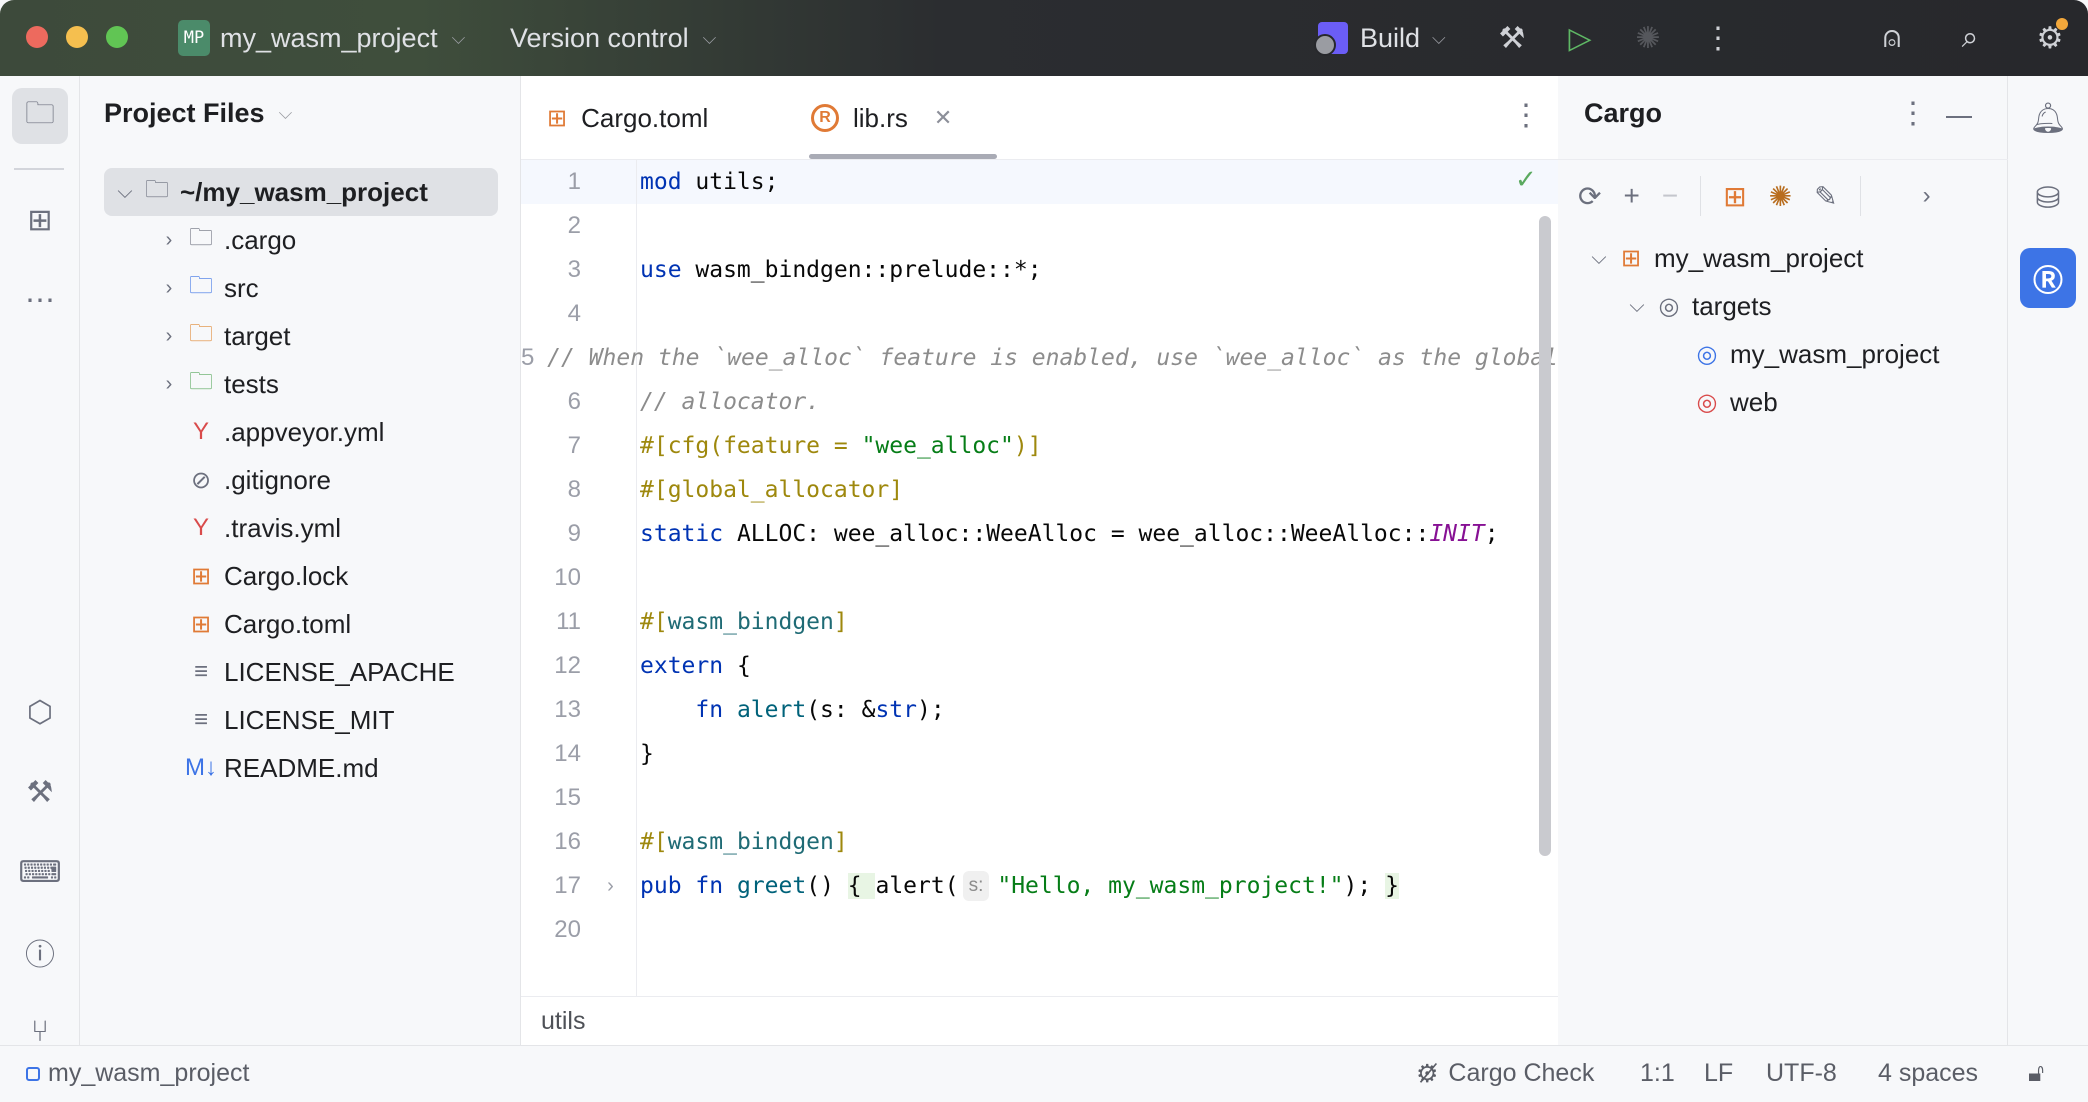  I want to click on code-line: 12 extern {, so click(1039, 666).